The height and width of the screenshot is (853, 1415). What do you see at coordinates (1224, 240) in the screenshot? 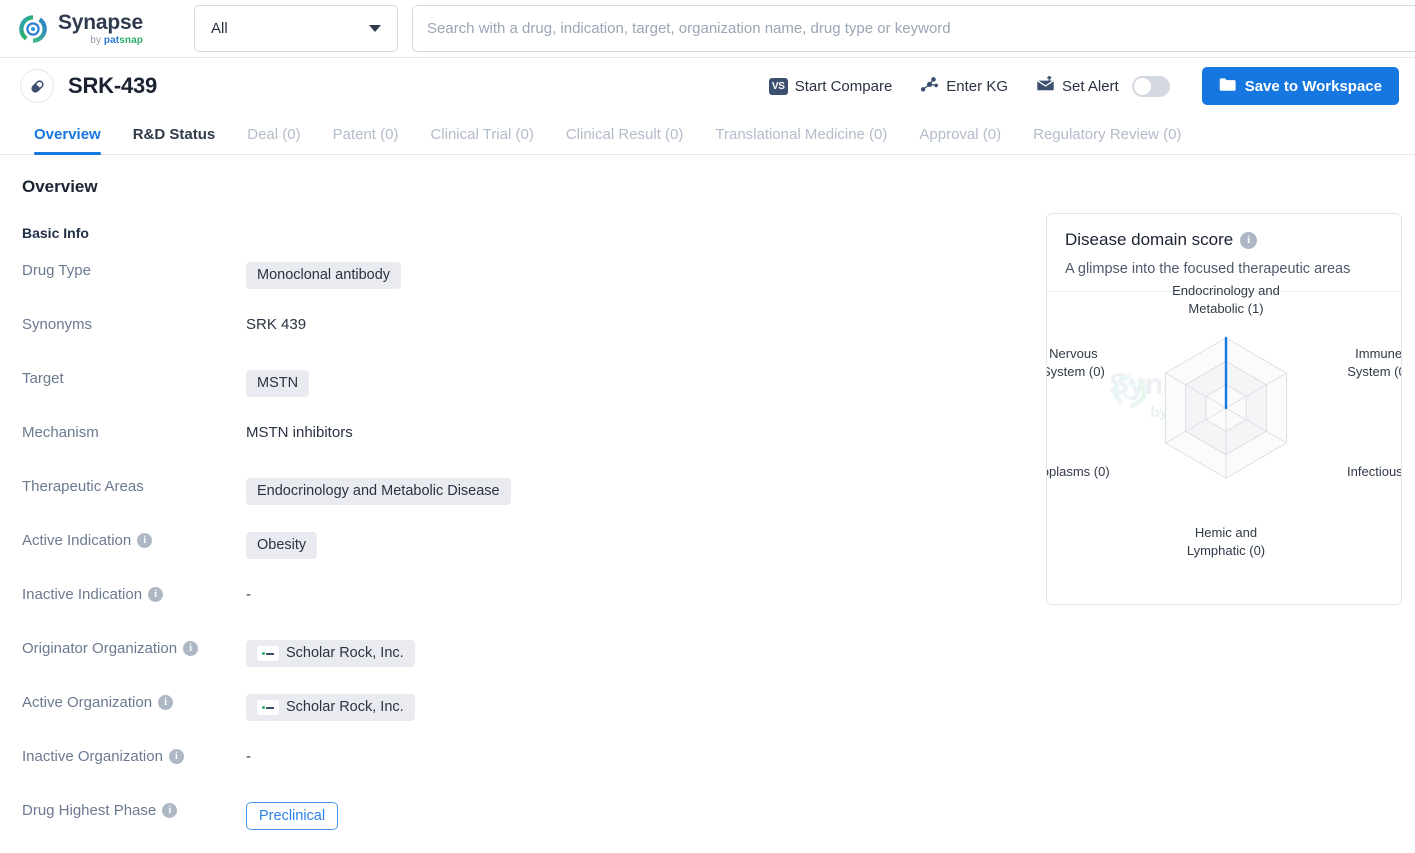
I see `score-card-title-row: Disease domain score i` at bounding box center [1224, 240].